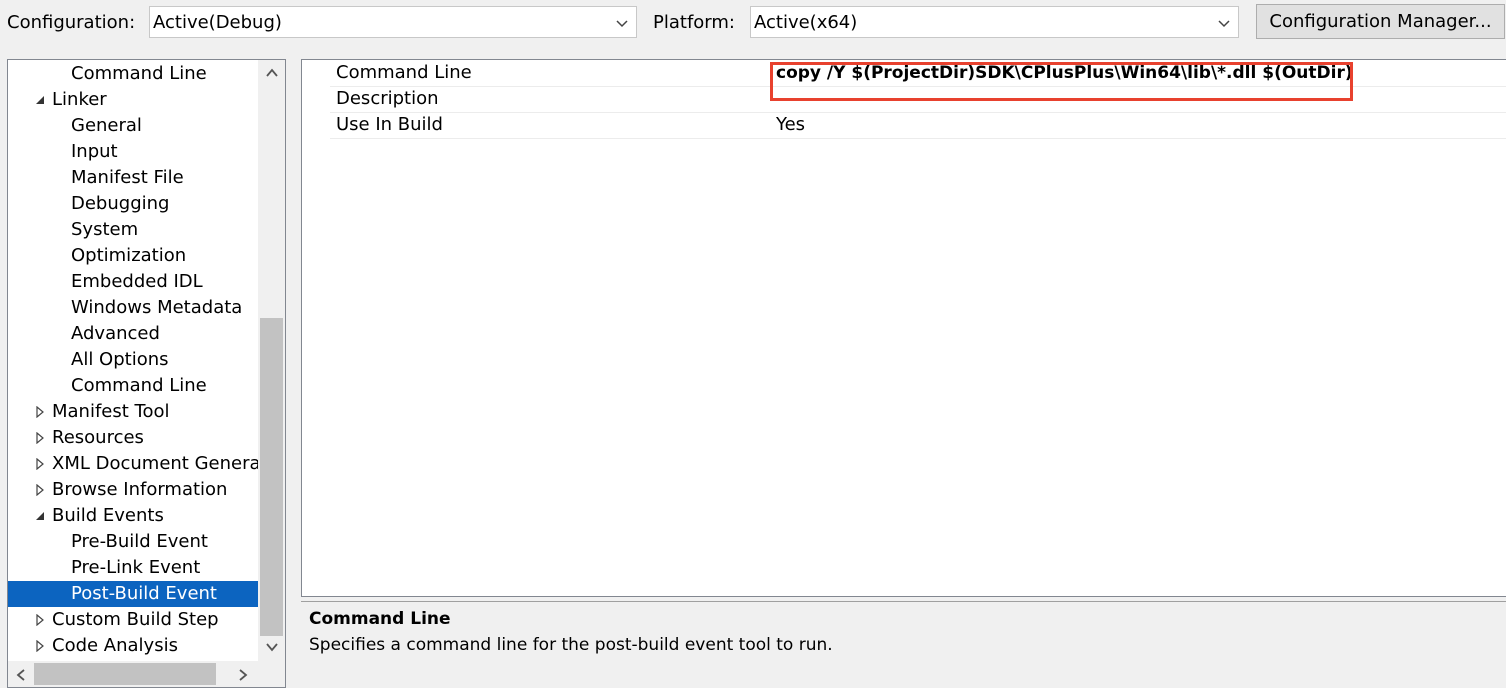 This screenshot has height=688, width=1506. Describe the element at coordinates (120, 203) in the screenshot. I see `tree-item-label: Debugging` at that location.